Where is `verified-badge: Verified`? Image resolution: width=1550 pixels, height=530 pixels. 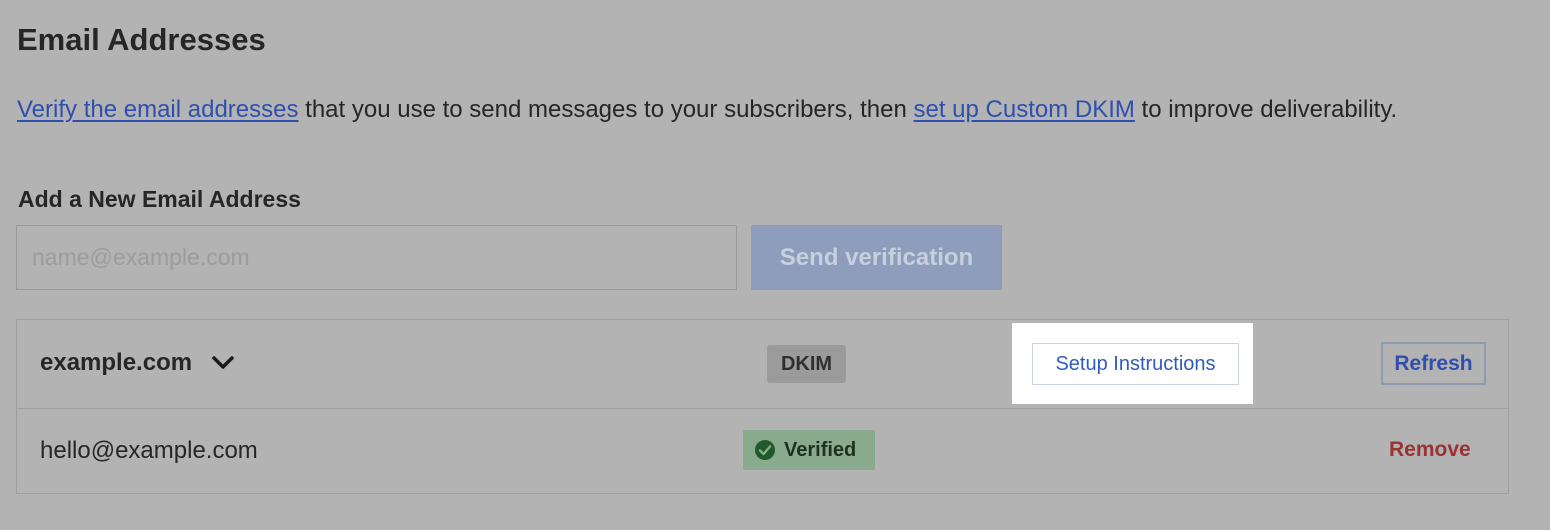
verified-badge: Verified is located at coordinates (809, 450).